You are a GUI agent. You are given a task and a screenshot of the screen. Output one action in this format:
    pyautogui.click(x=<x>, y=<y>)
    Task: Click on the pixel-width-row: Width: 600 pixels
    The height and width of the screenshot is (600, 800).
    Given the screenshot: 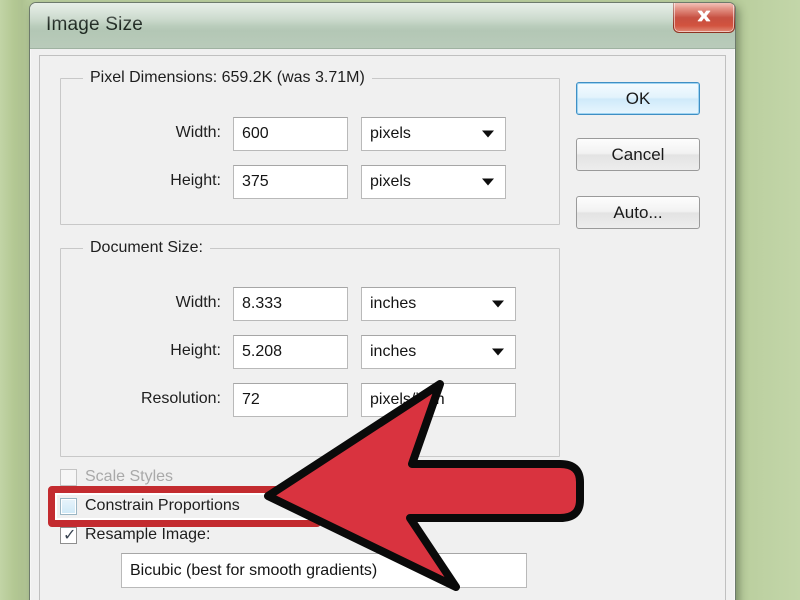 What is the action you would take?
    pyautogui.click(x=310, y=134)
    